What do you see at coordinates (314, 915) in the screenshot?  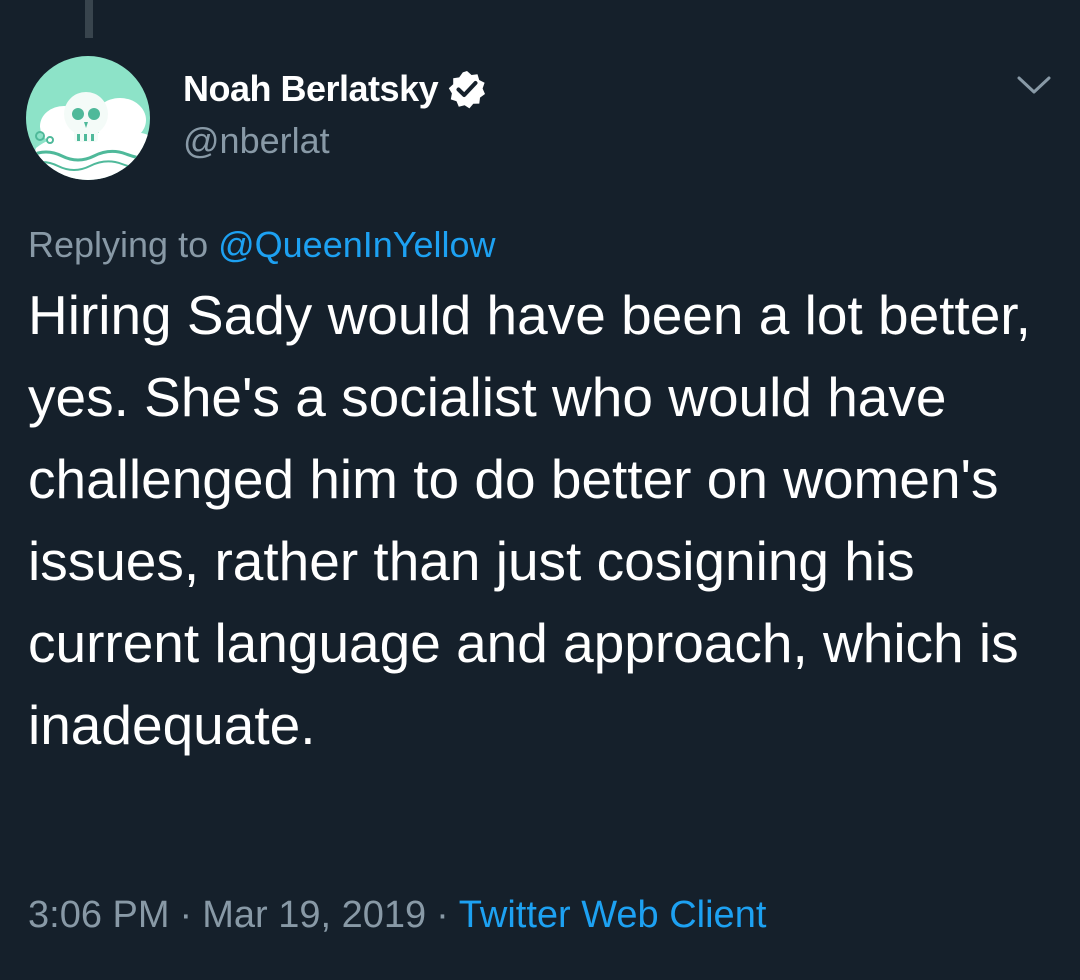 I see `tweet-date: Mar 19, 2019` at bounding box center [314, 915].